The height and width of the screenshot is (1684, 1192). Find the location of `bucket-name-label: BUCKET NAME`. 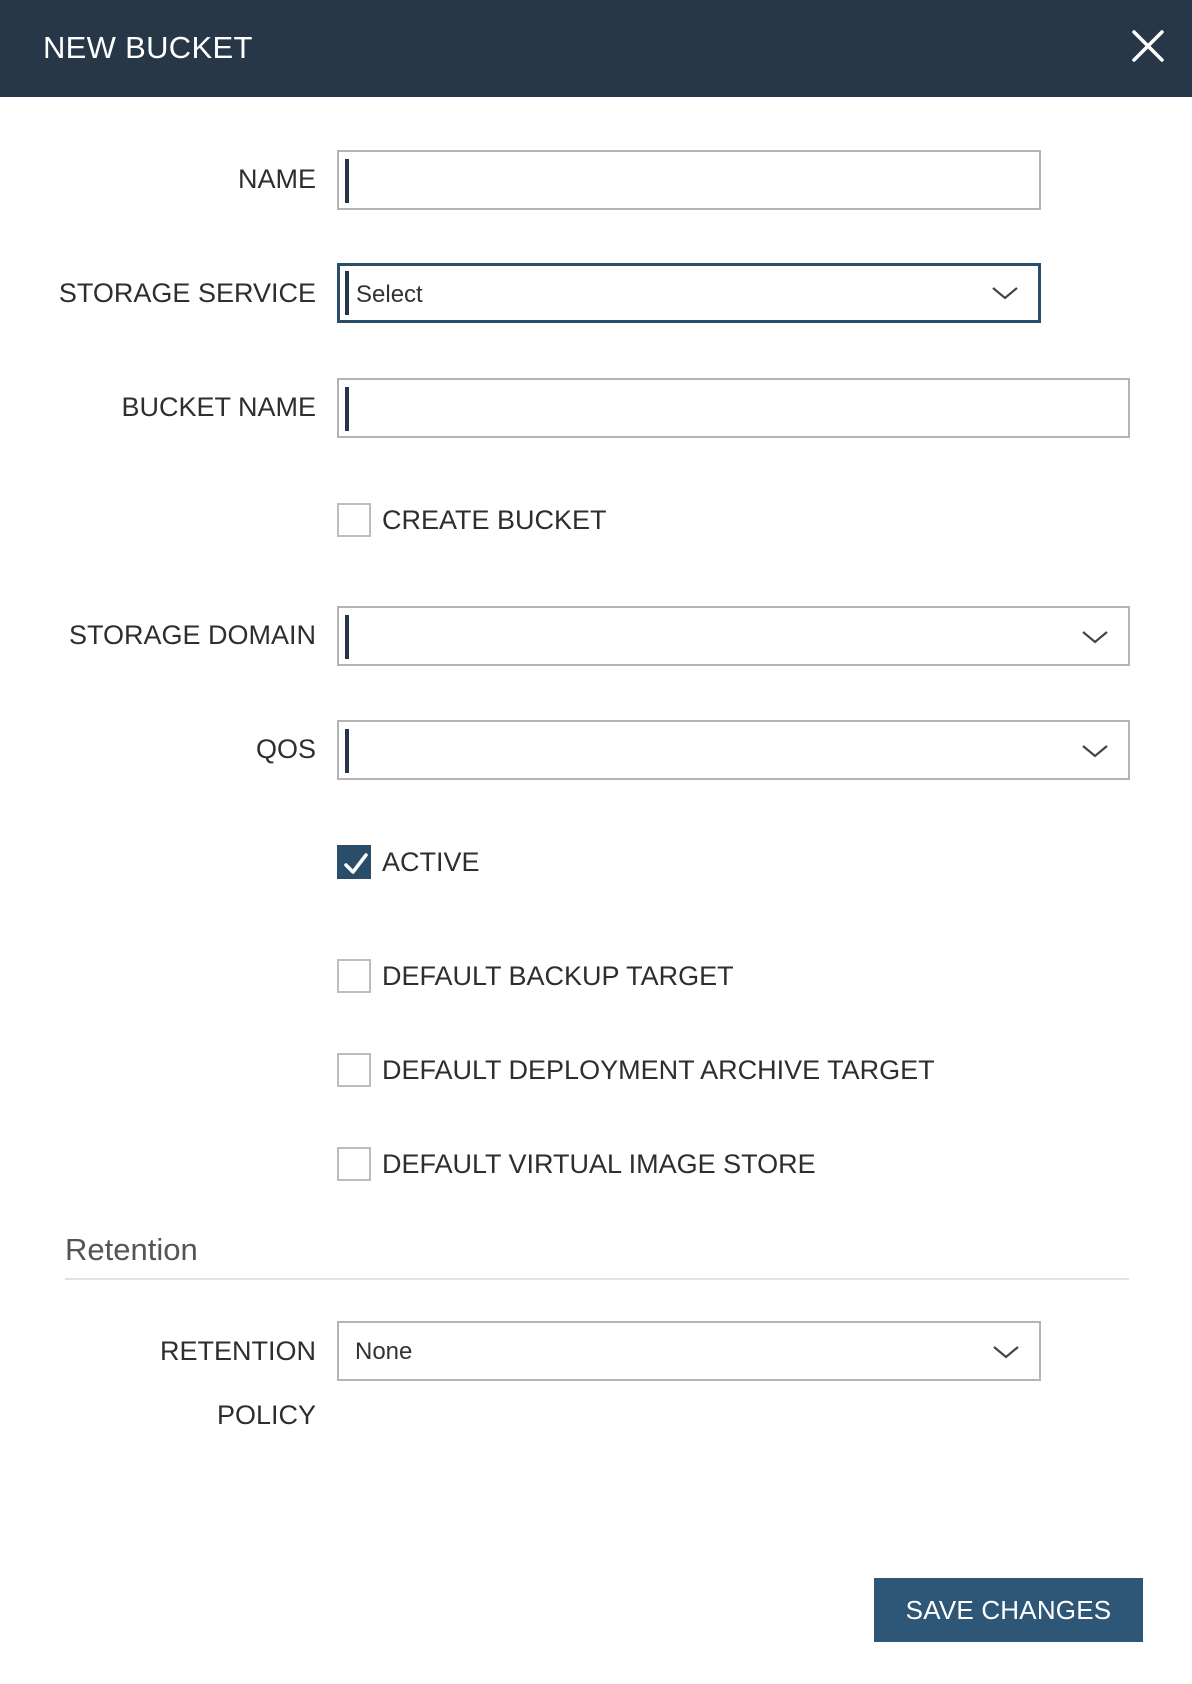

bucket-name-label: BUCKET NAME is located at coordinates (218, 407).